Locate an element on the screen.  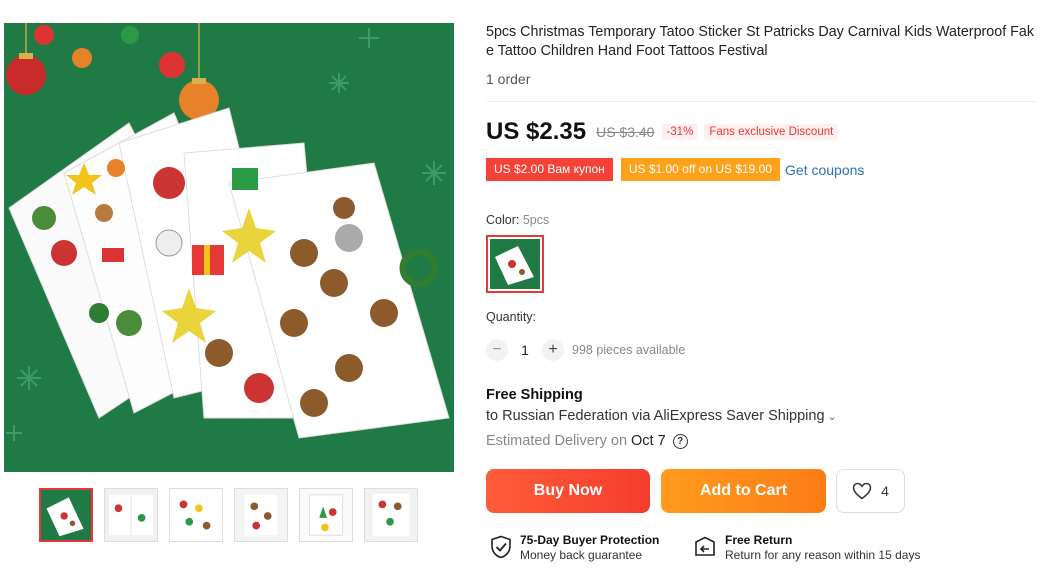
current-price: US $2.35 is located at coordinates (536, 131).